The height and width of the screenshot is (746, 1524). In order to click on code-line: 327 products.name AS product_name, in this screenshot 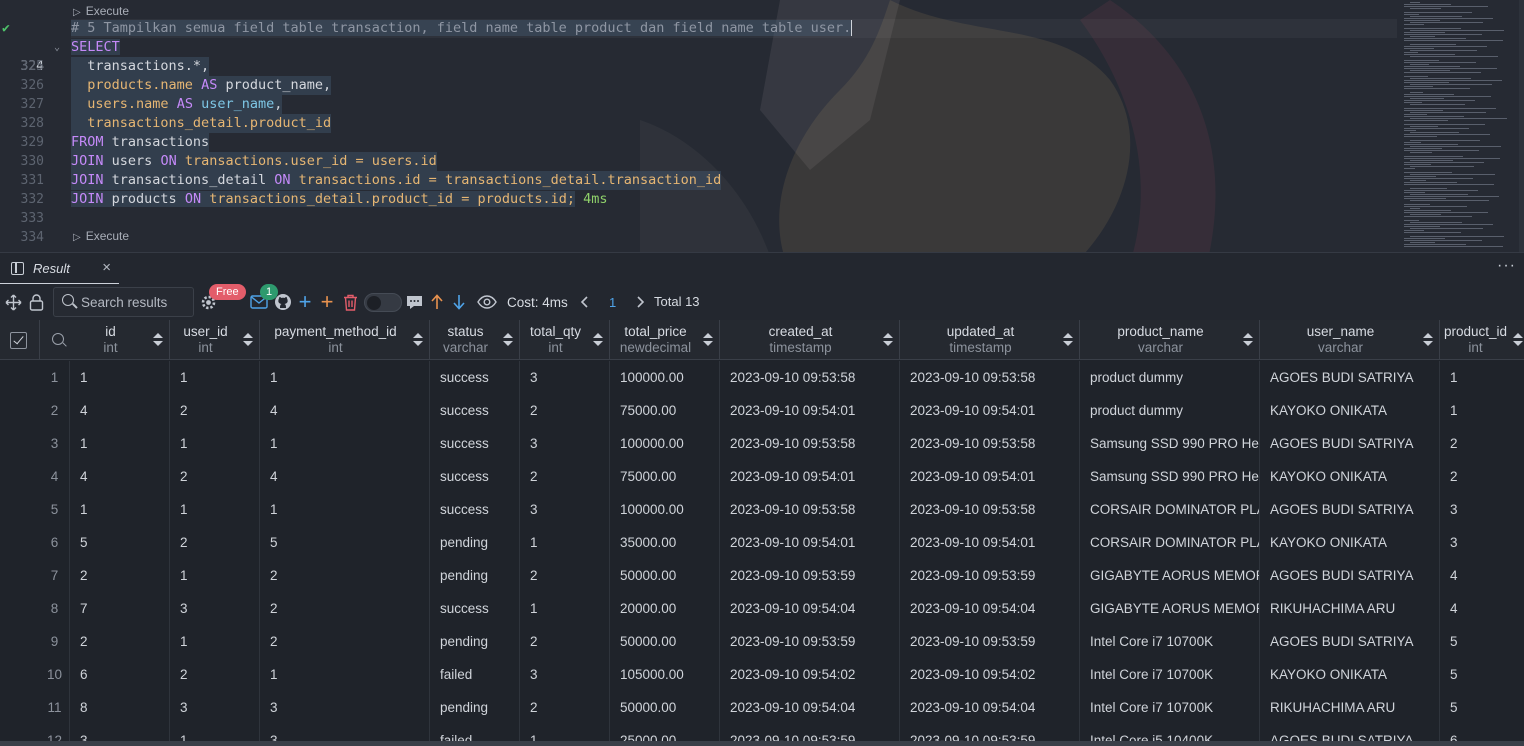, I will do `click(700, 94)`.